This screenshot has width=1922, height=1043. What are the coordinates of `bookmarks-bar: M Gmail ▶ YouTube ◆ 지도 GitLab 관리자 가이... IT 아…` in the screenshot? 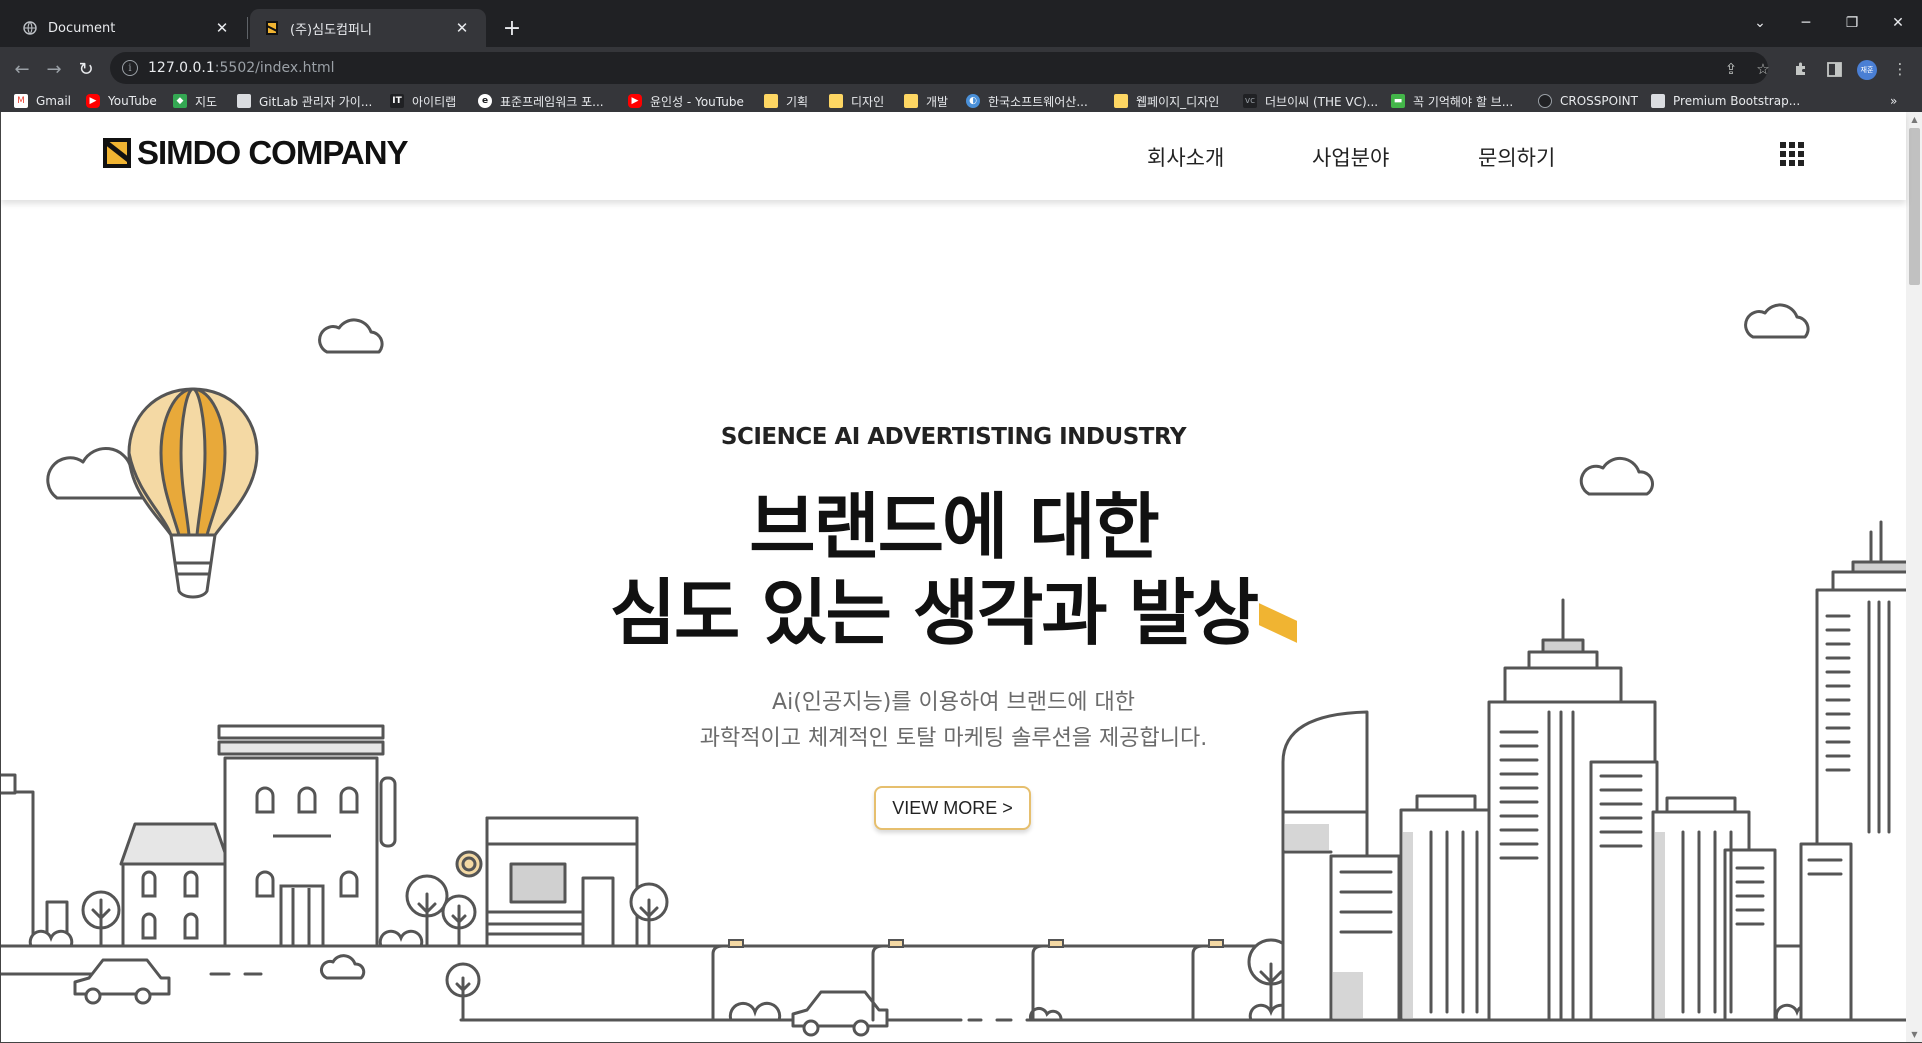 It's located at (961, 101).